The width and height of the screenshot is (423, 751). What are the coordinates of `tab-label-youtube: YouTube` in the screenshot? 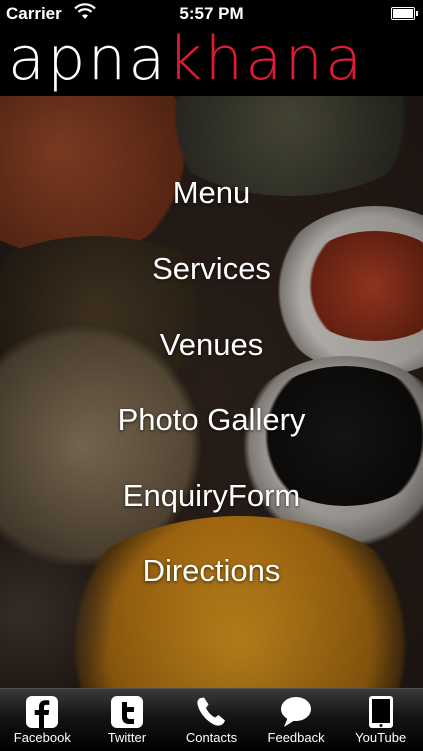 It's located at (381, 737).